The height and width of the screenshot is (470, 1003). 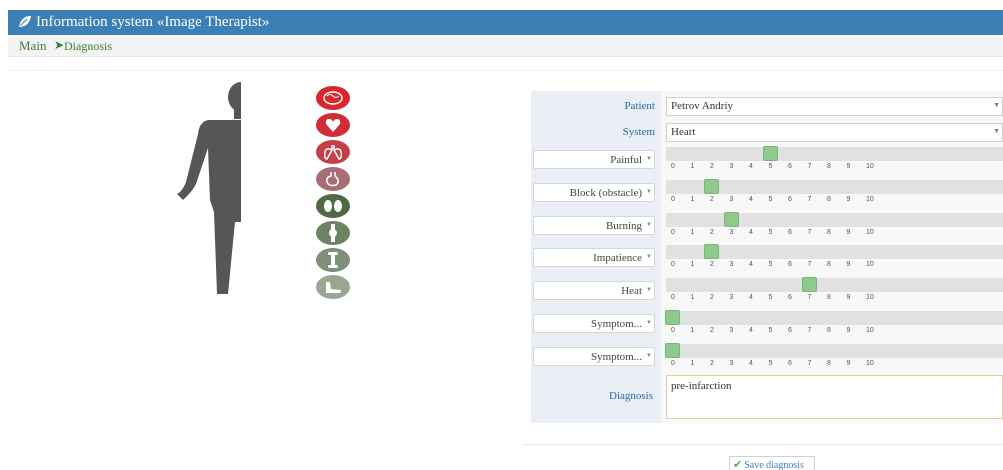 I want to click on app-title: Information system «Image Therapist», so click(x=153, y=22).